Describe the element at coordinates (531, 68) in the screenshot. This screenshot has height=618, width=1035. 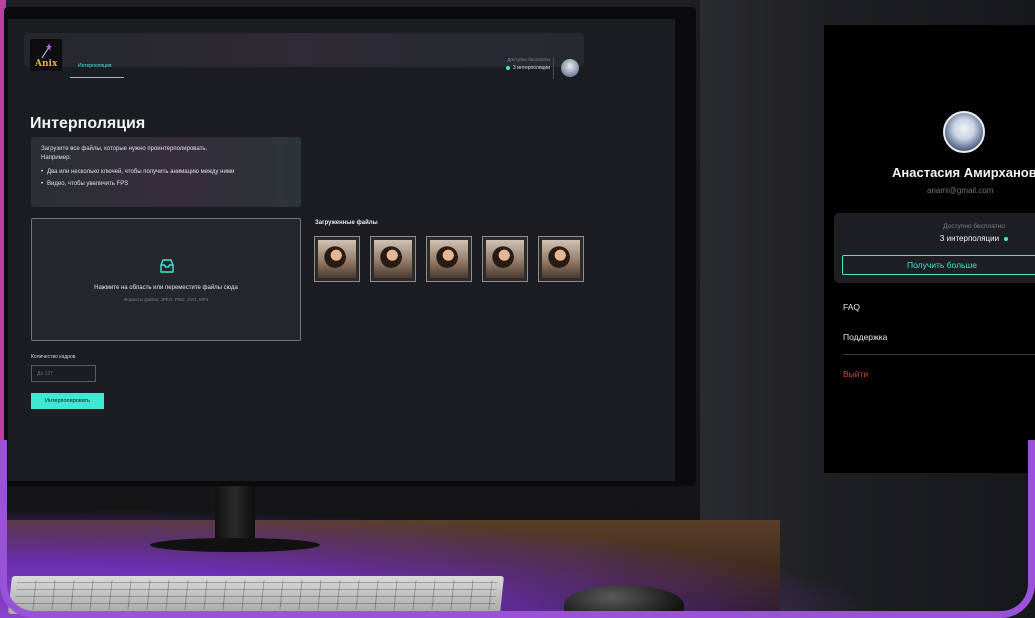
I see `credits-value-text: 3 интерполяции` at that location.